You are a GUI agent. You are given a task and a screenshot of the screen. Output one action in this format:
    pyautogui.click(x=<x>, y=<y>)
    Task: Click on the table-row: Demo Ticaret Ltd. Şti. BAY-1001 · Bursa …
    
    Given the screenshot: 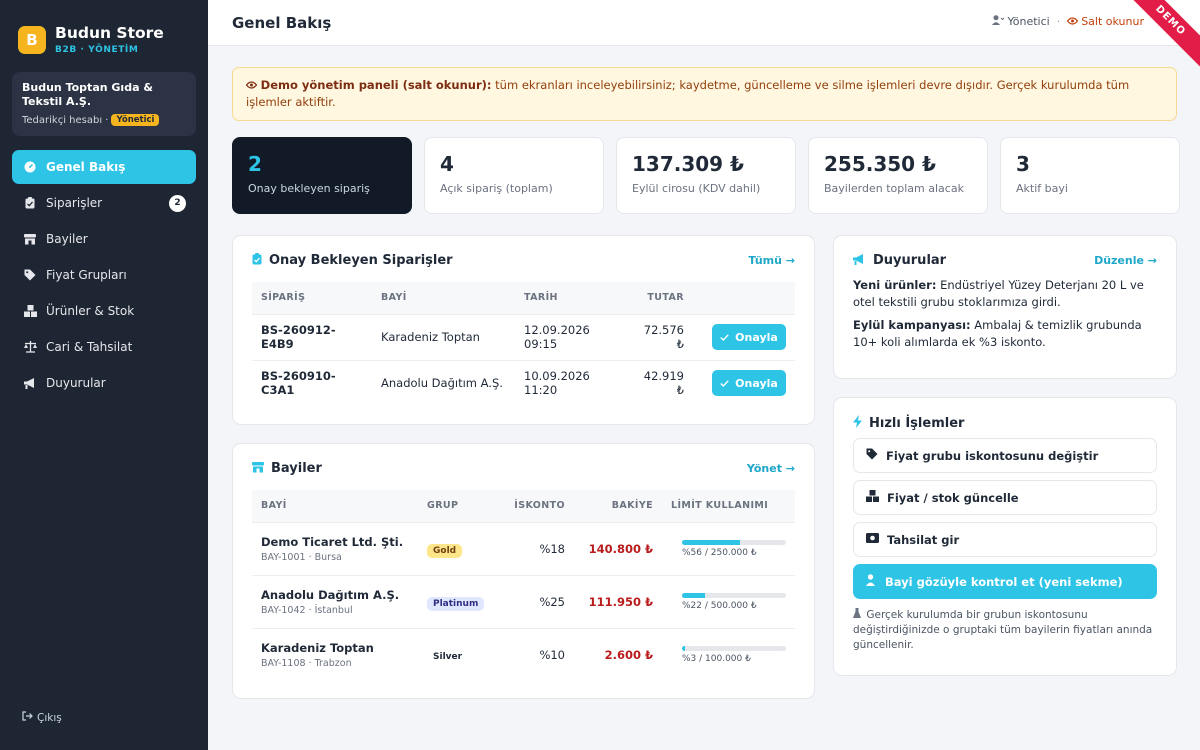 What is the action you would take?
    pyautogui.click(x=523, y=548)
    